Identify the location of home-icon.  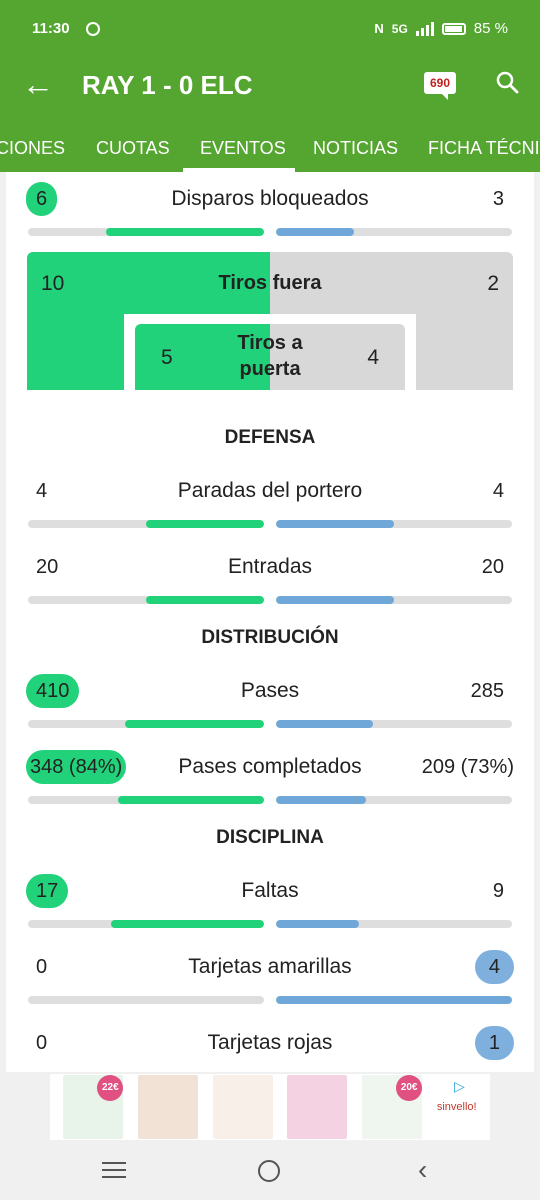
(269, 1171).